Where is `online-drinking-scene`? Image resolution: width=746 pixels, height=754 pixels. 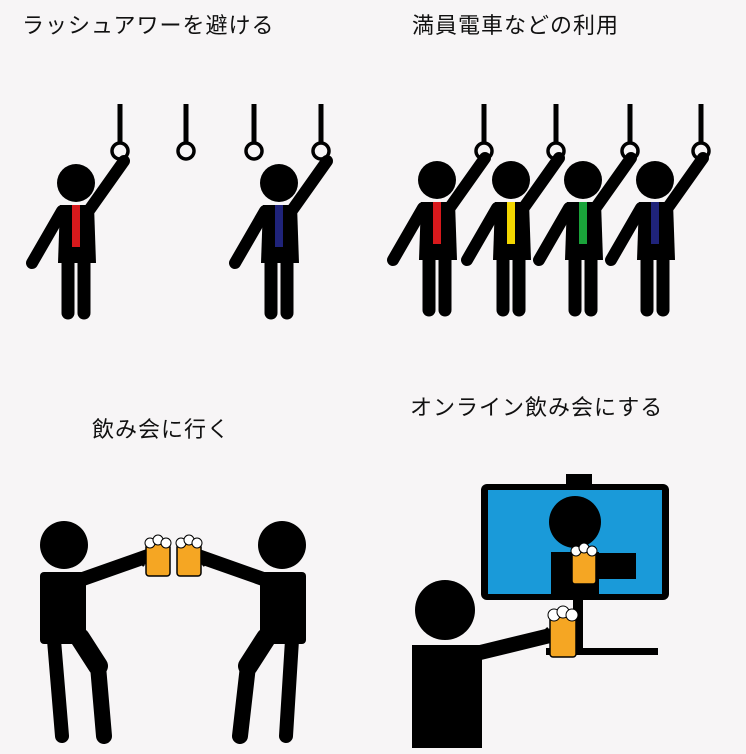 online-drinking-scene is located at coordinates (540, 611).